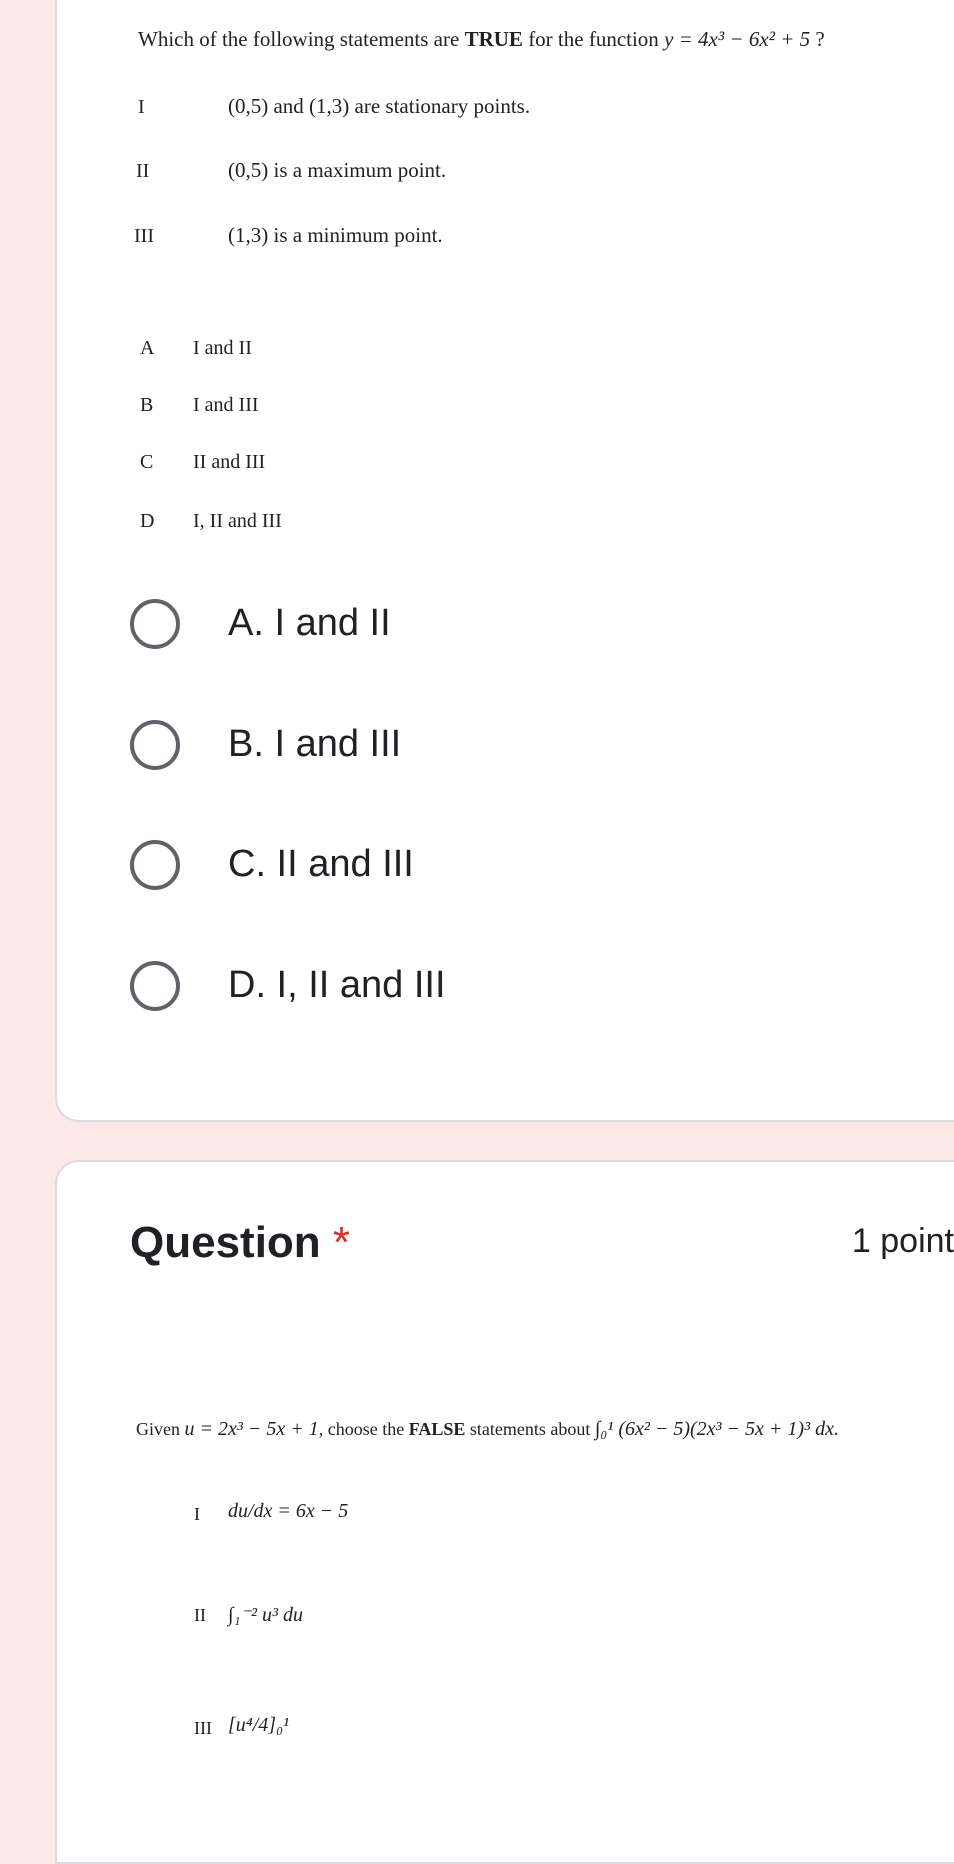 Image resolution: width=954 pixels, height=1864 pixels. I want to click on stem-bold: TRUE, so click(493, 39).